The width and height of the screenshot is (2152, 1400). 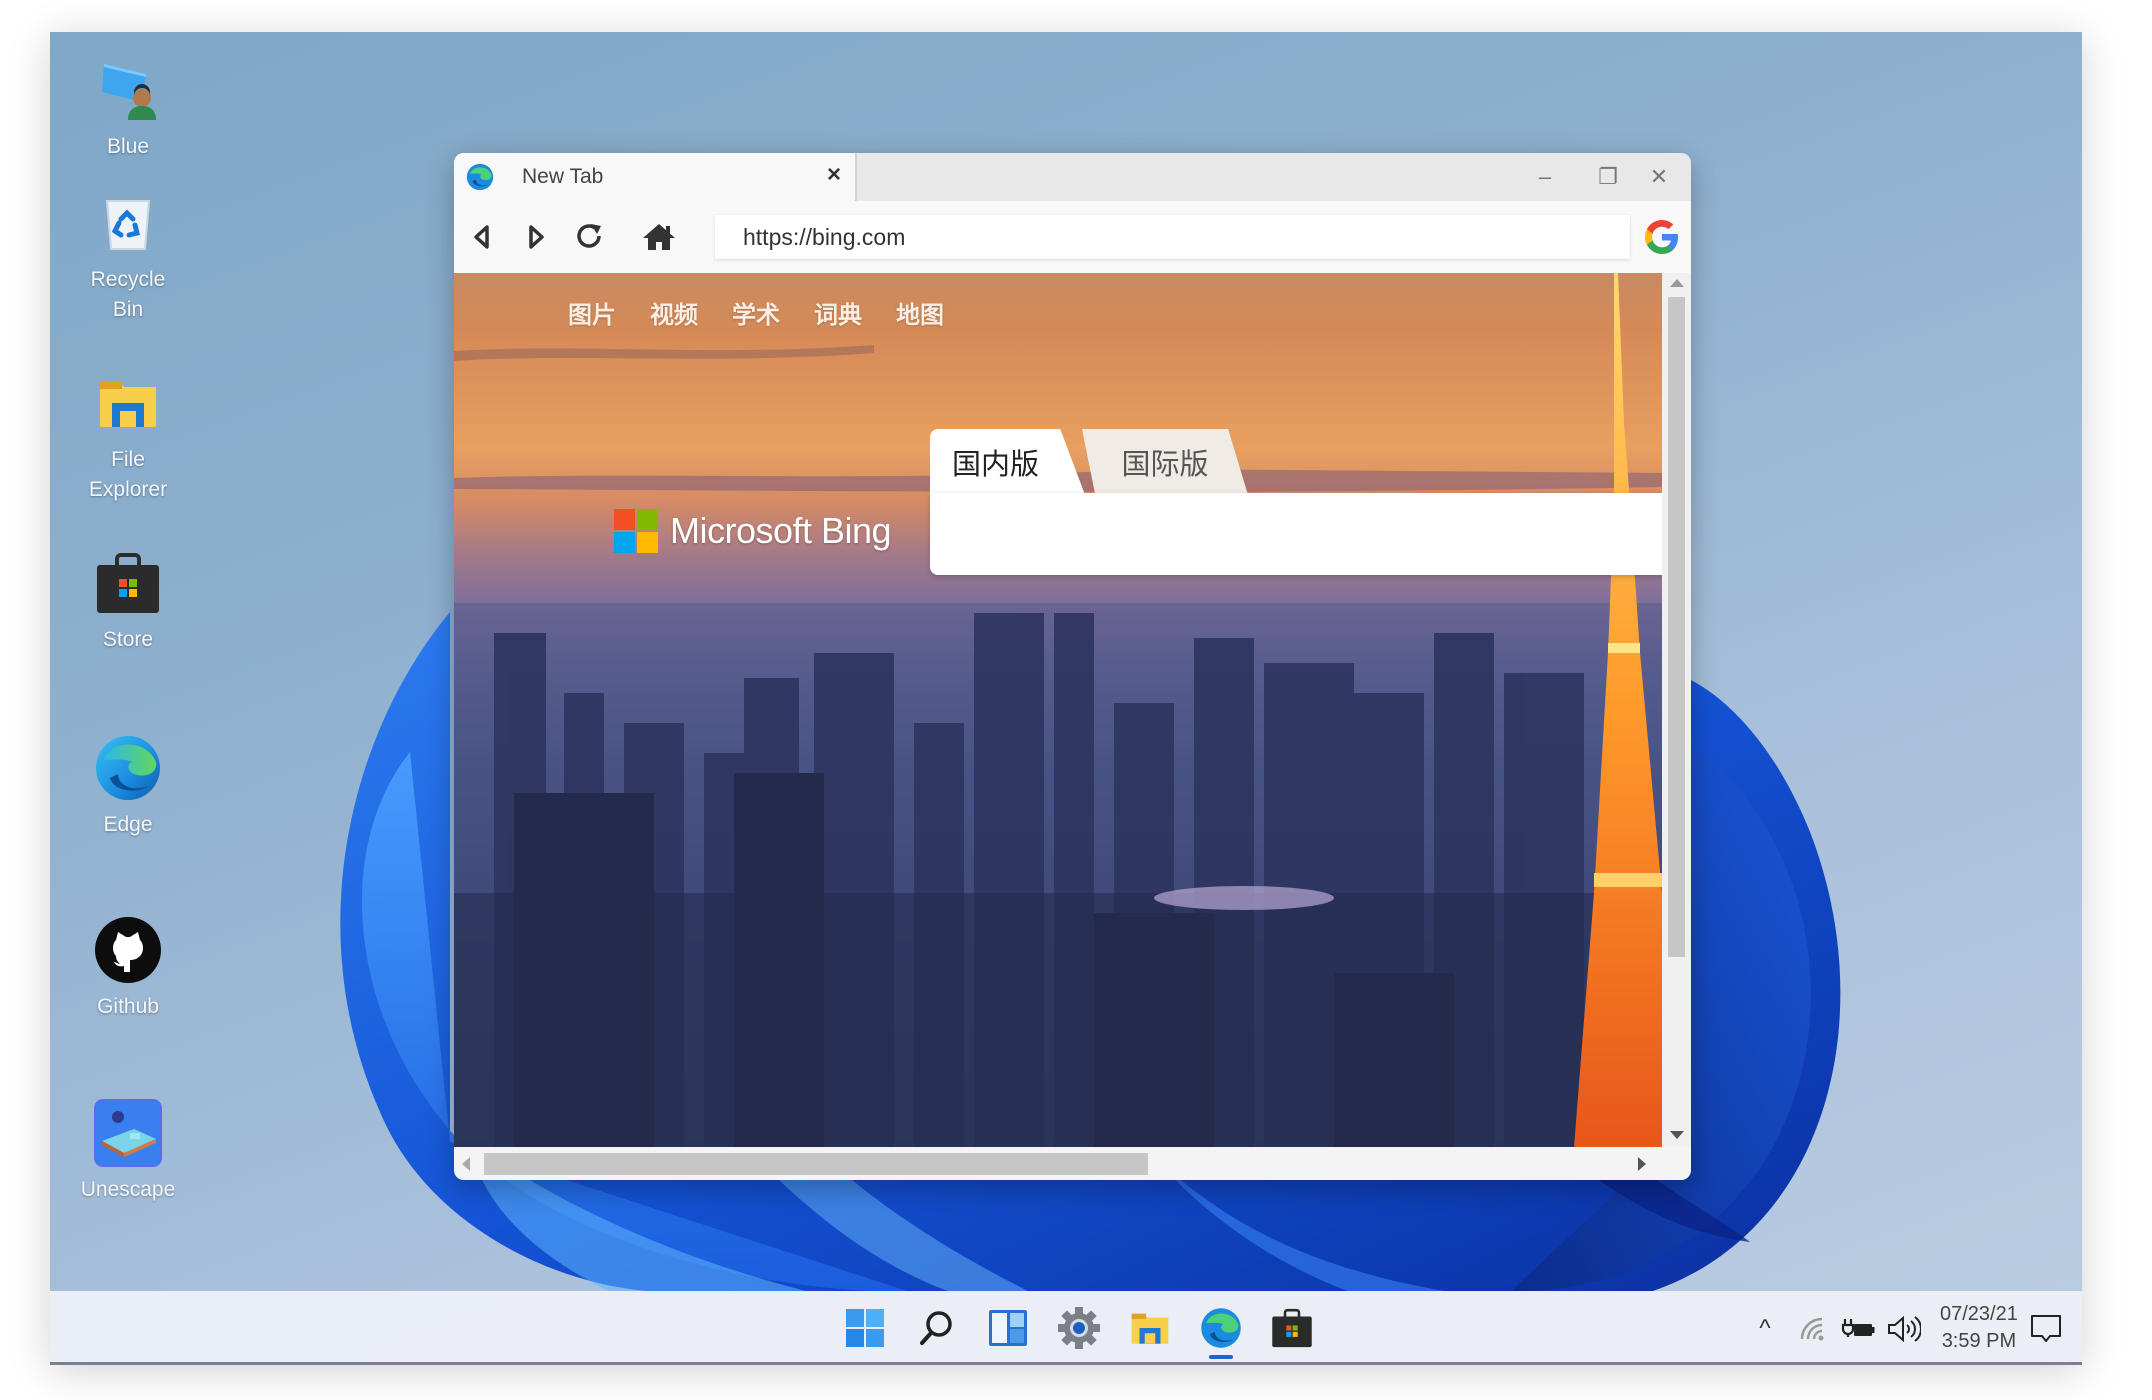 I want to click on forward-icon, so click(x=536, y=237).